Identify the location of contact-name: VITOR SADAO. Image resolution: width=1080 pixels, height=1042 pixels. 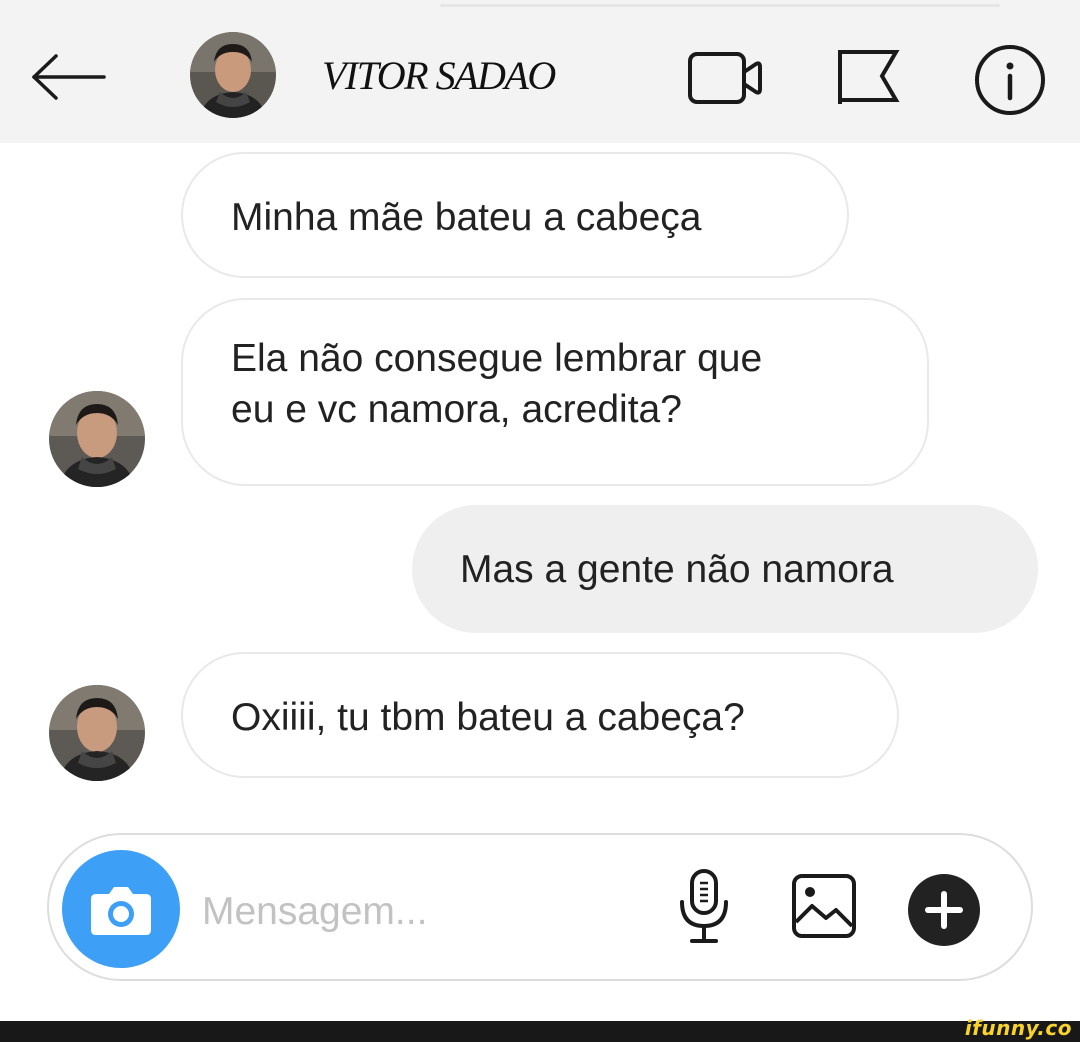
(439, 75).